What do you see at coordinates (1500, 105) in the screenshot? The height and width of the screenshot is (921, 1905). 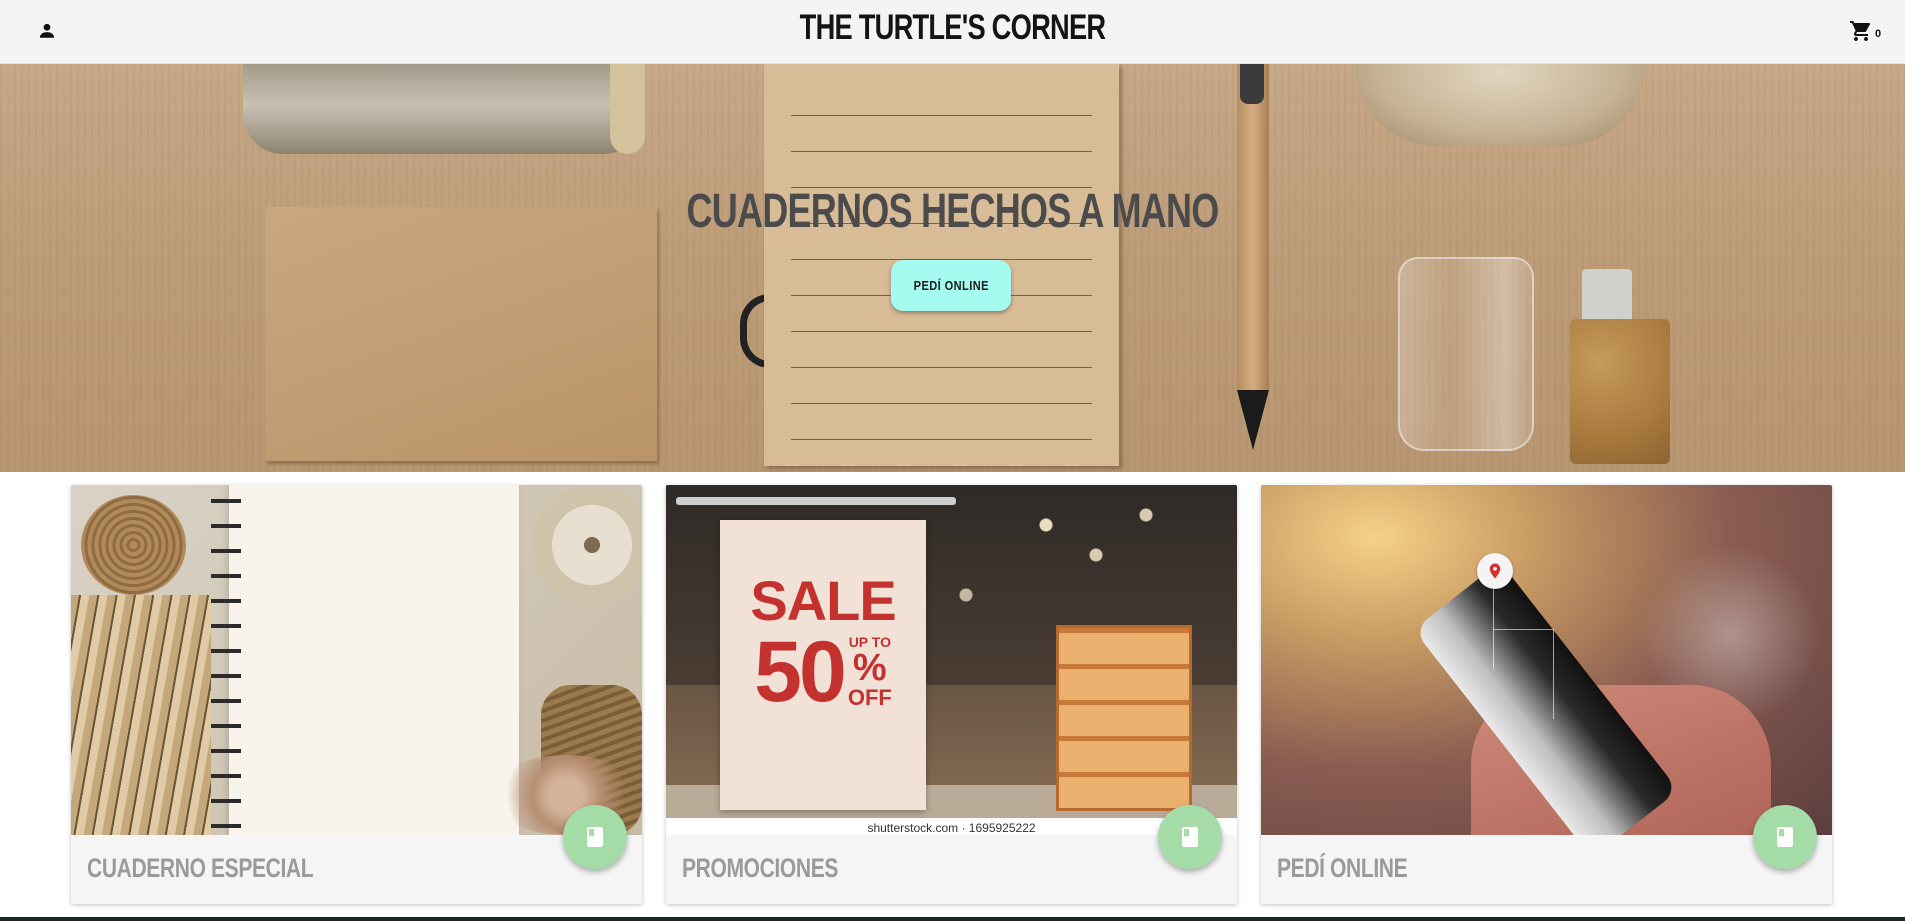 I see `hero-wood-disk` at bounding box center [1500, 105].